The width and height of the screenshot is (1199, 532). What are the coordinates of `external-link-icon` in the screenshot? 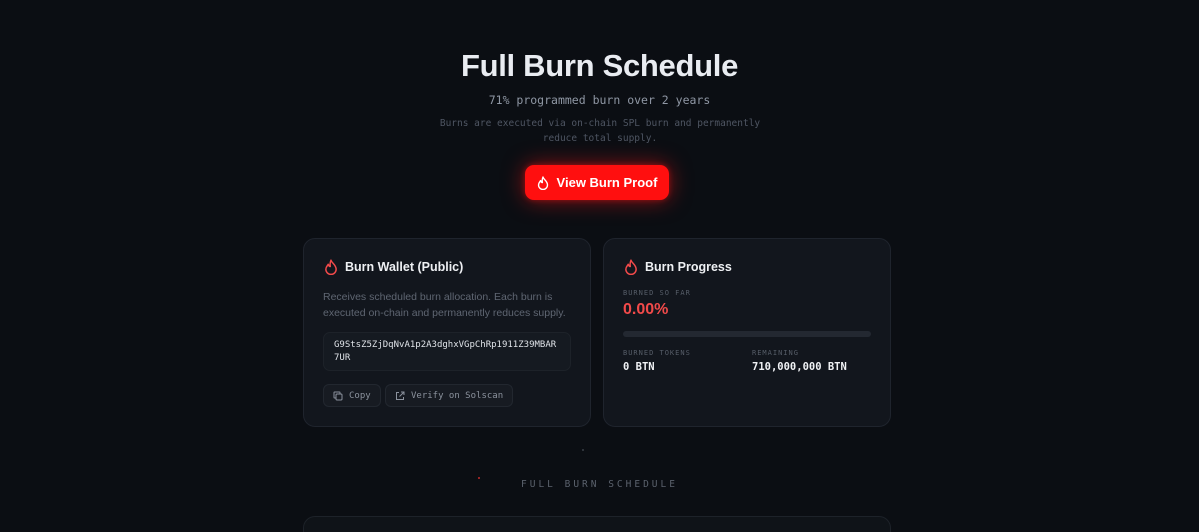 It's located at (400, 396).